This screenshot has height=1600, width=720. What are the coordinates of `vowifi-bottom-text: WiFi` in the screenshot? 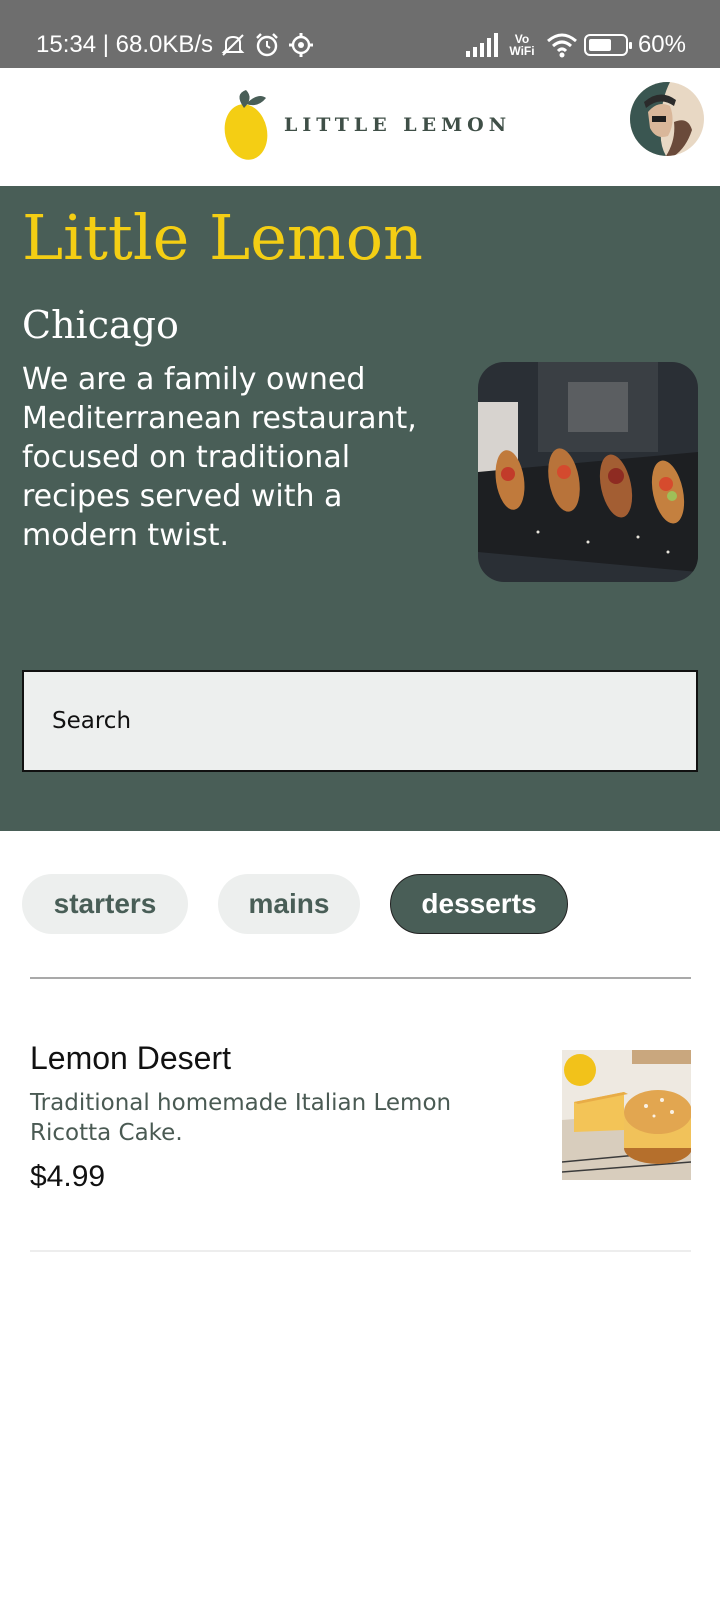 It's located at (522, 51).